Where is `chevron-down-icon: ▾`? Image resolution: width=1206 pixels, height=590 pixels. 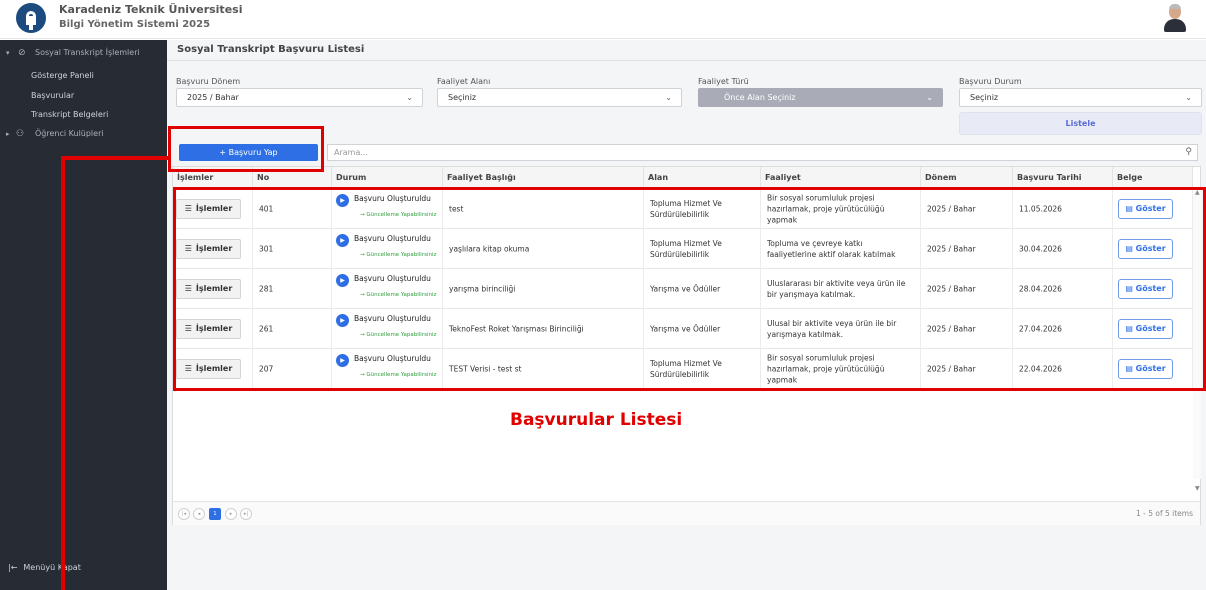
chevron-down-icon: ▾ is located at coordinates (8, 53).